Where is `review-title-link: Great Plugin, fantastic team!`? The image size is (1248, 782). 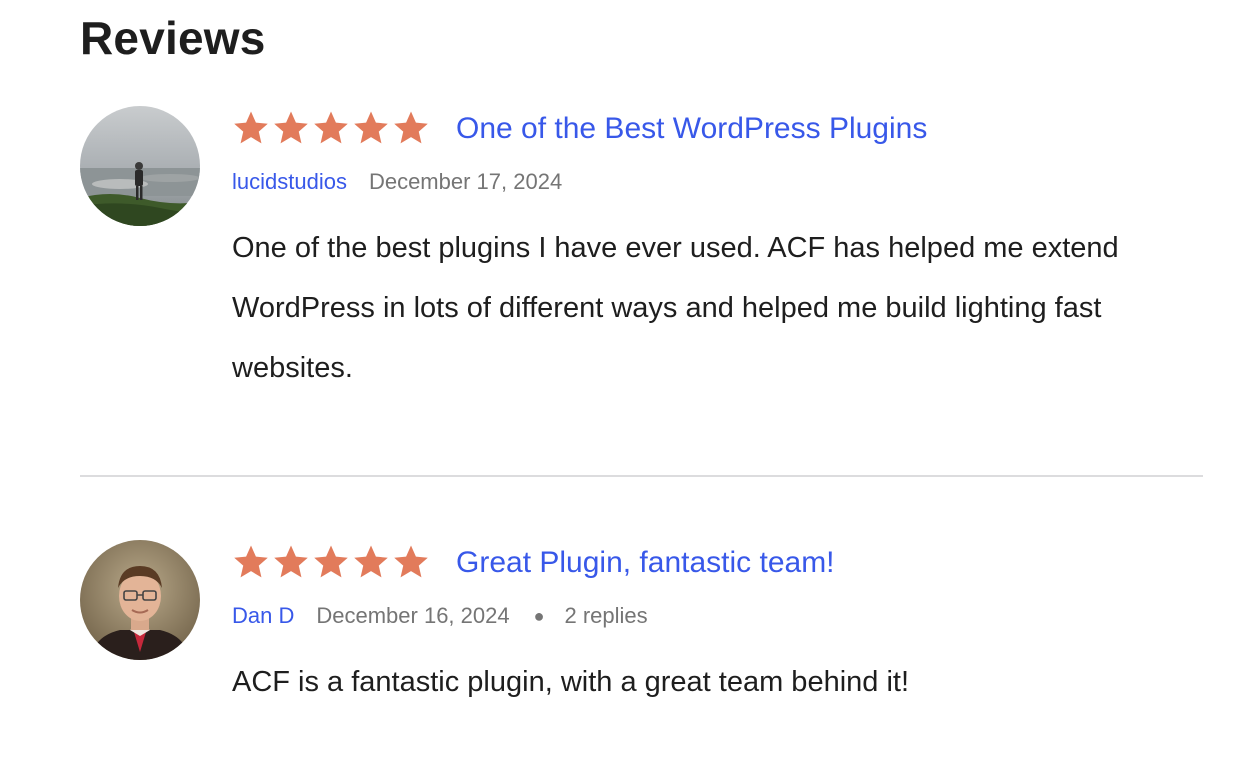 review-title-link: Great Plugin, fantastic team! is located at coordinates (645, 563).